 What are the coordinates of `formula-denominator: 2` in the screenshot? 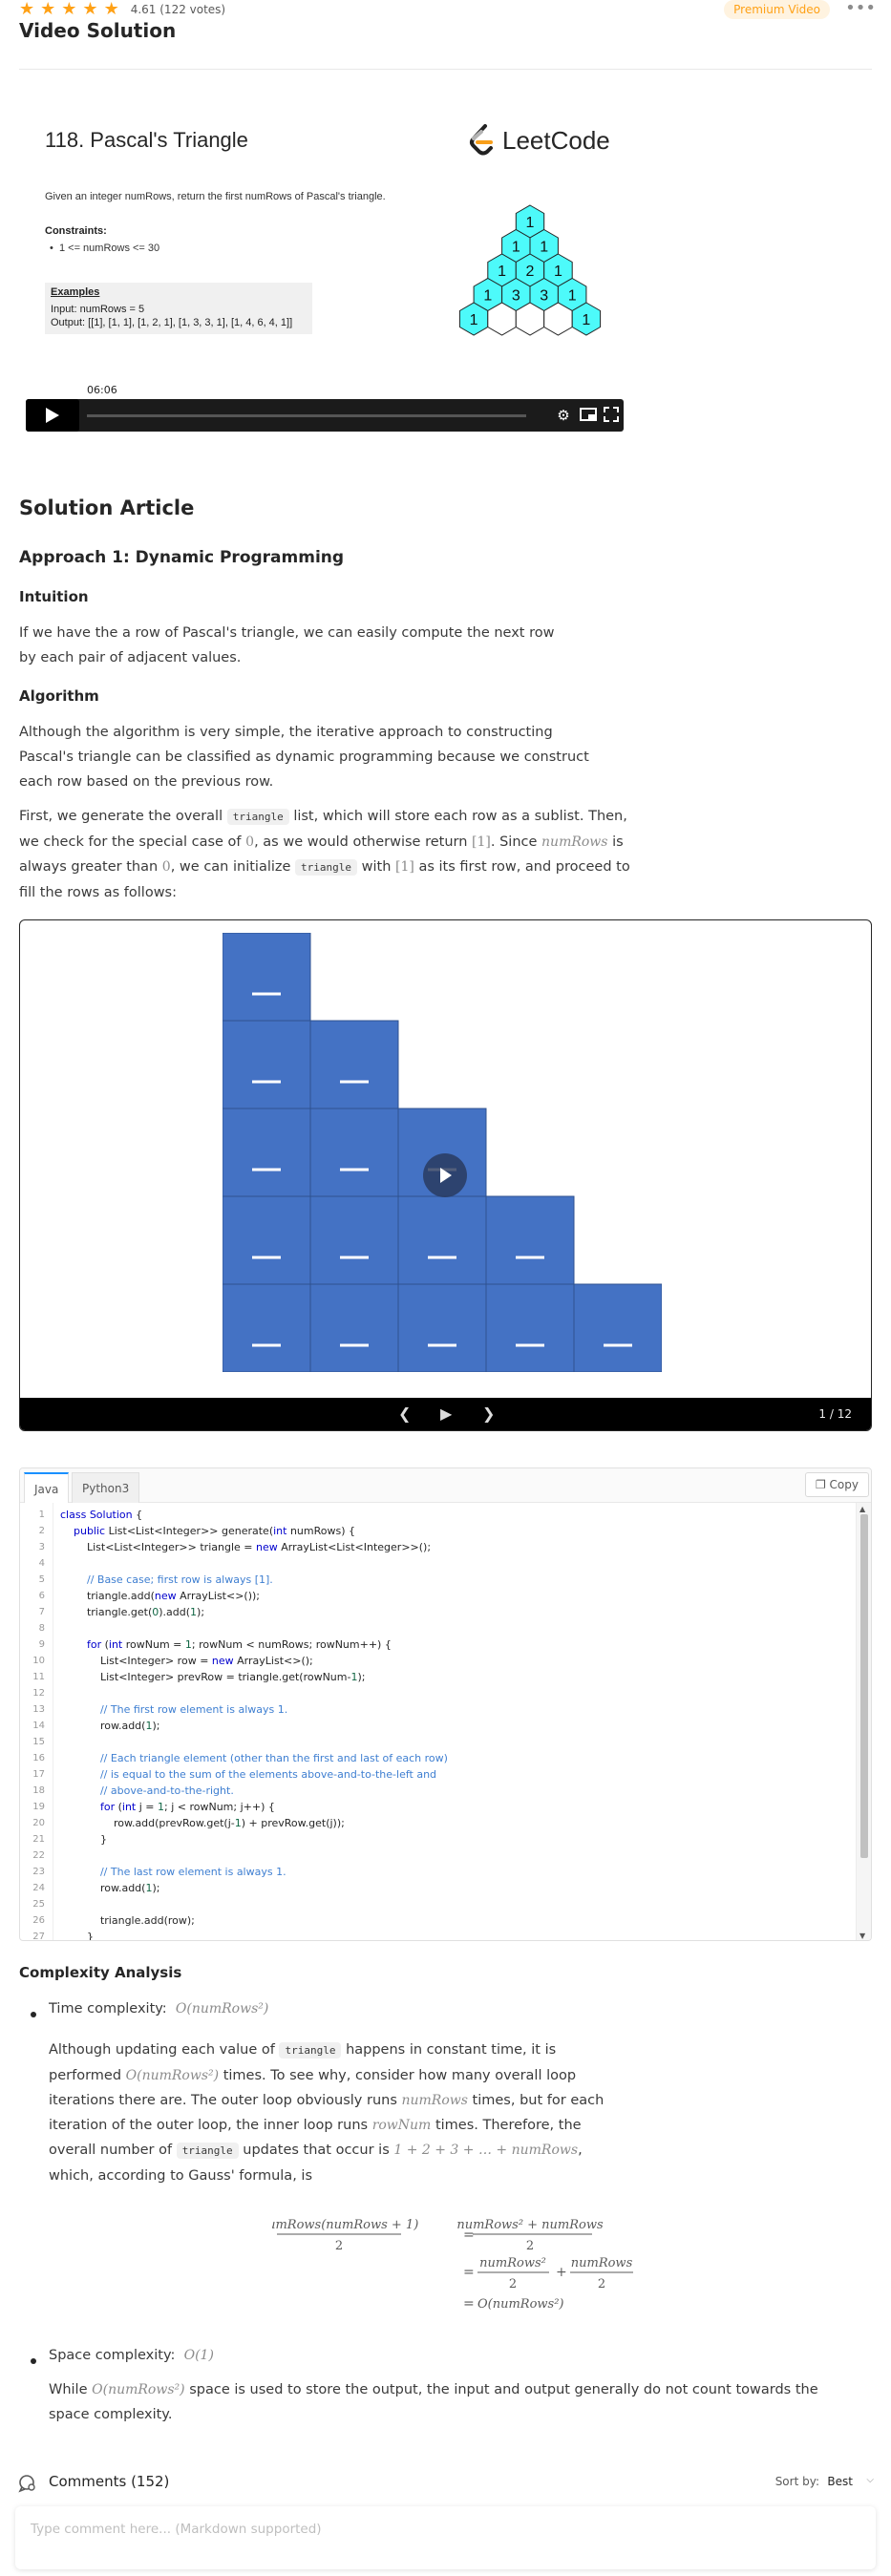 It's located at (601, 2284).